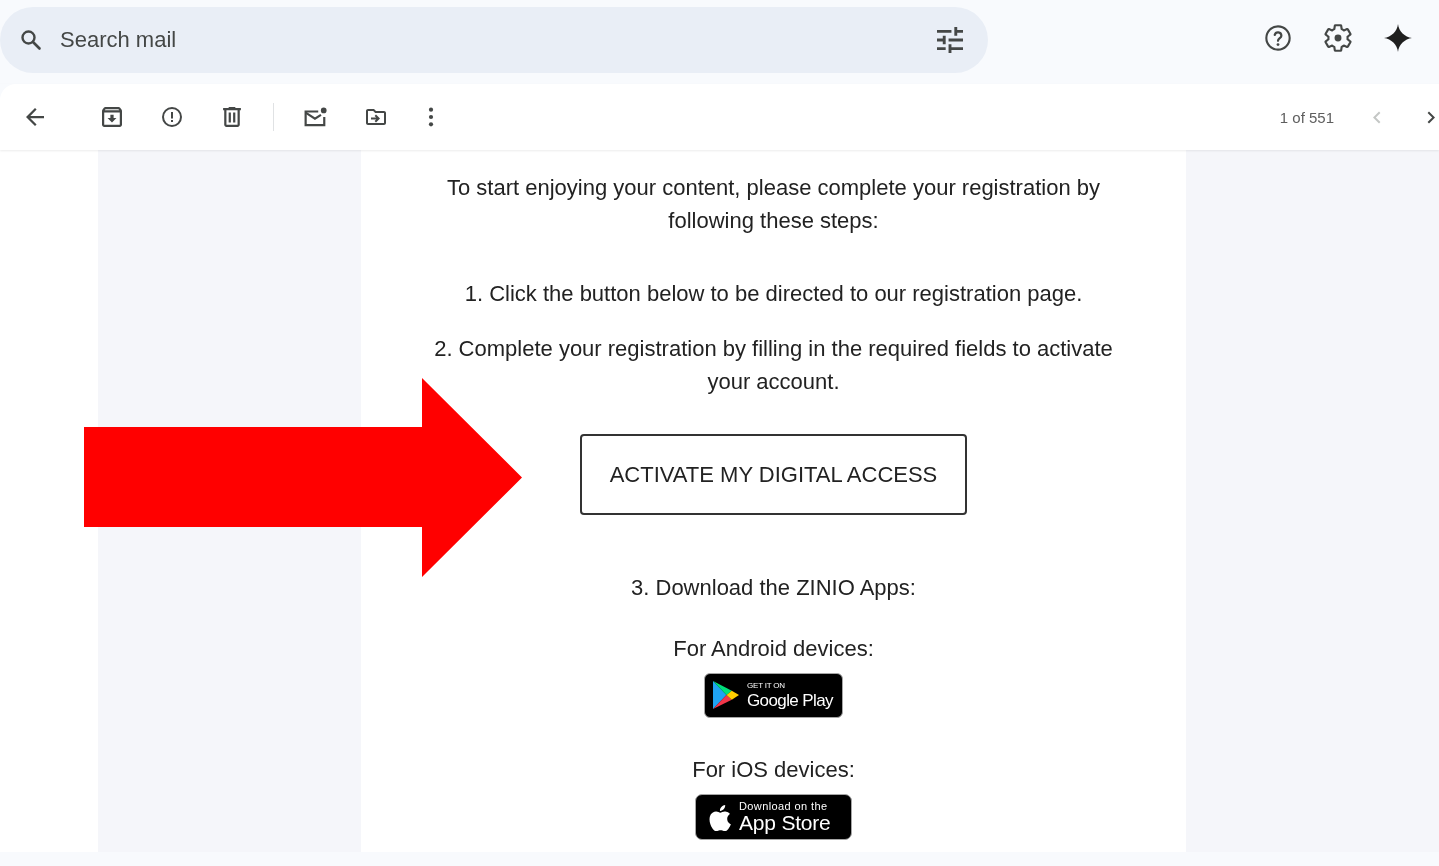  Describe the element at coordinates (773, 294) in the screenshot. I see `step-text: 1. Click the button below to be directed to our registration page.` at that location.